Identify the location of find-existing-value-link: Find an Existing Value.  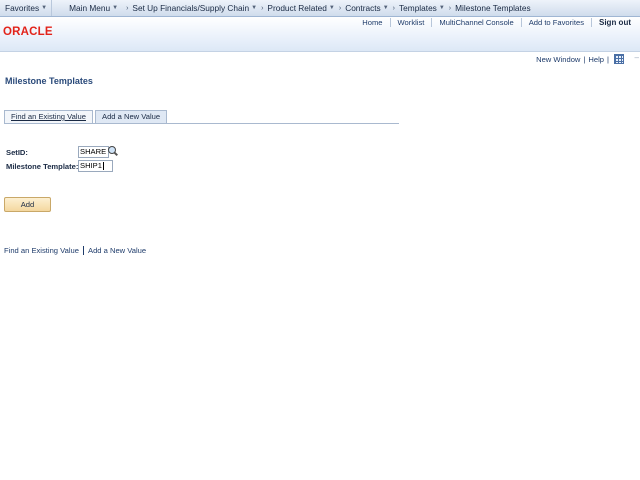
(41, 250).